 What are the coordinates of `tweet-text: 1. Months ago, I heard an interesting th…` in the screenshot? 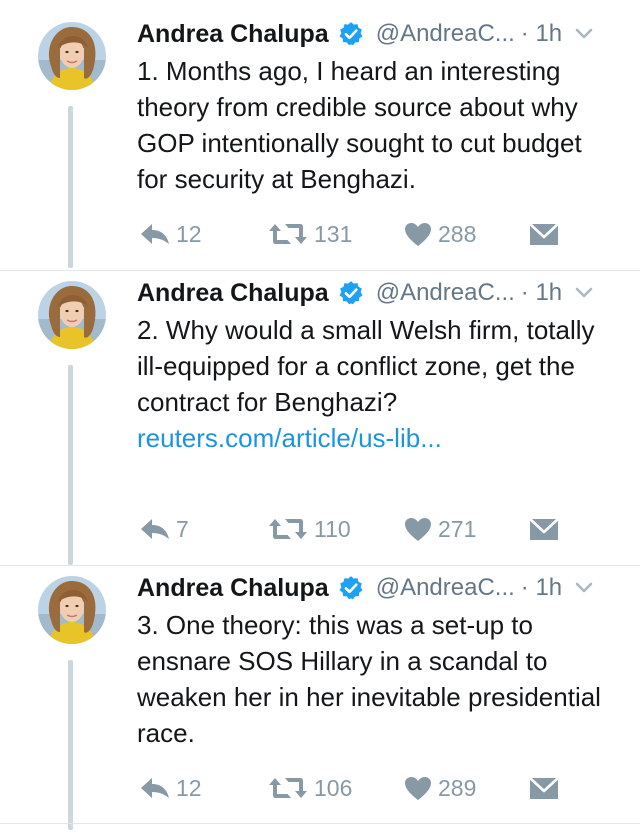 It's located at (377, 125).